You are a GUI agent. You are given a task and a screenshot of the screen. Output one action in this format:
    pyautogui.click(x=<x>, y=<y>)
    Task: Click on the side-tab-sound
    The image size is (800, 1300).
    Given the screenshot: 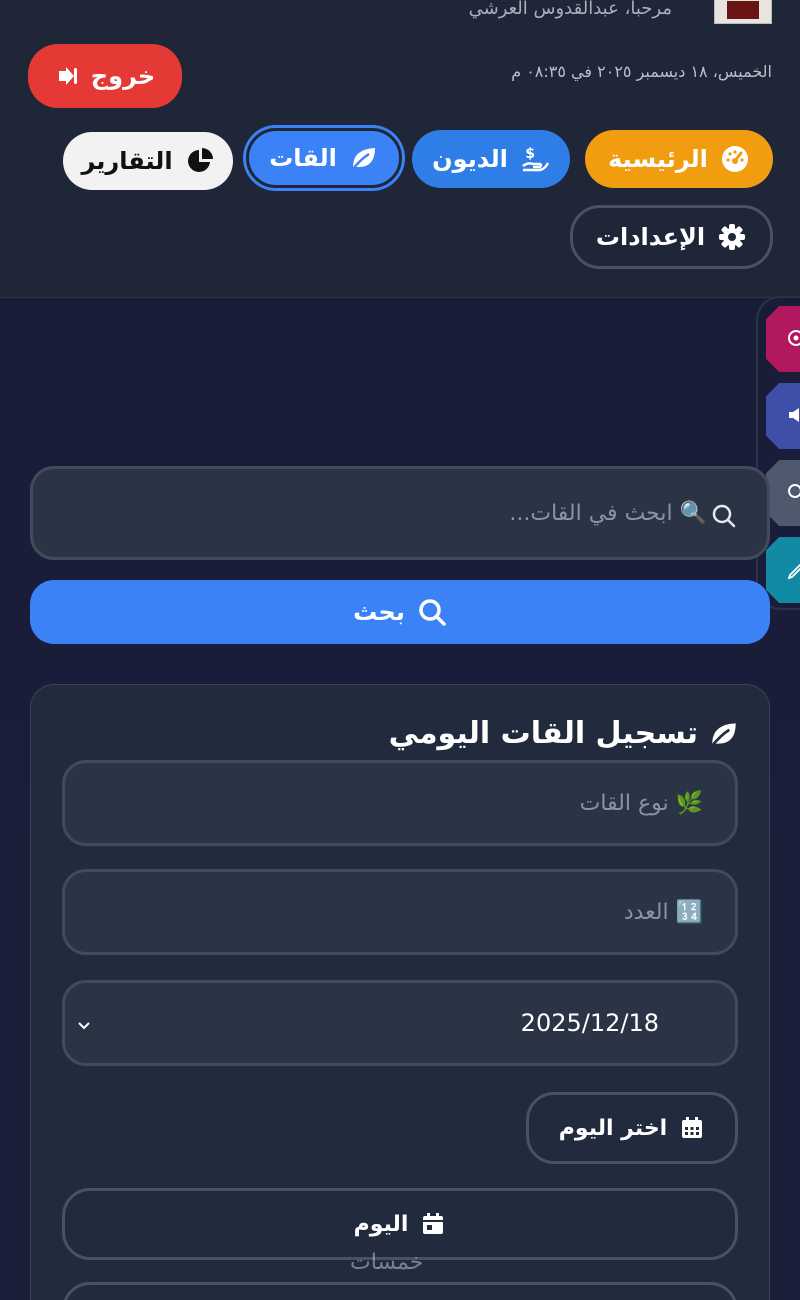 What is the action you would take?
    pyautogui.click(x=783, y=416)
    